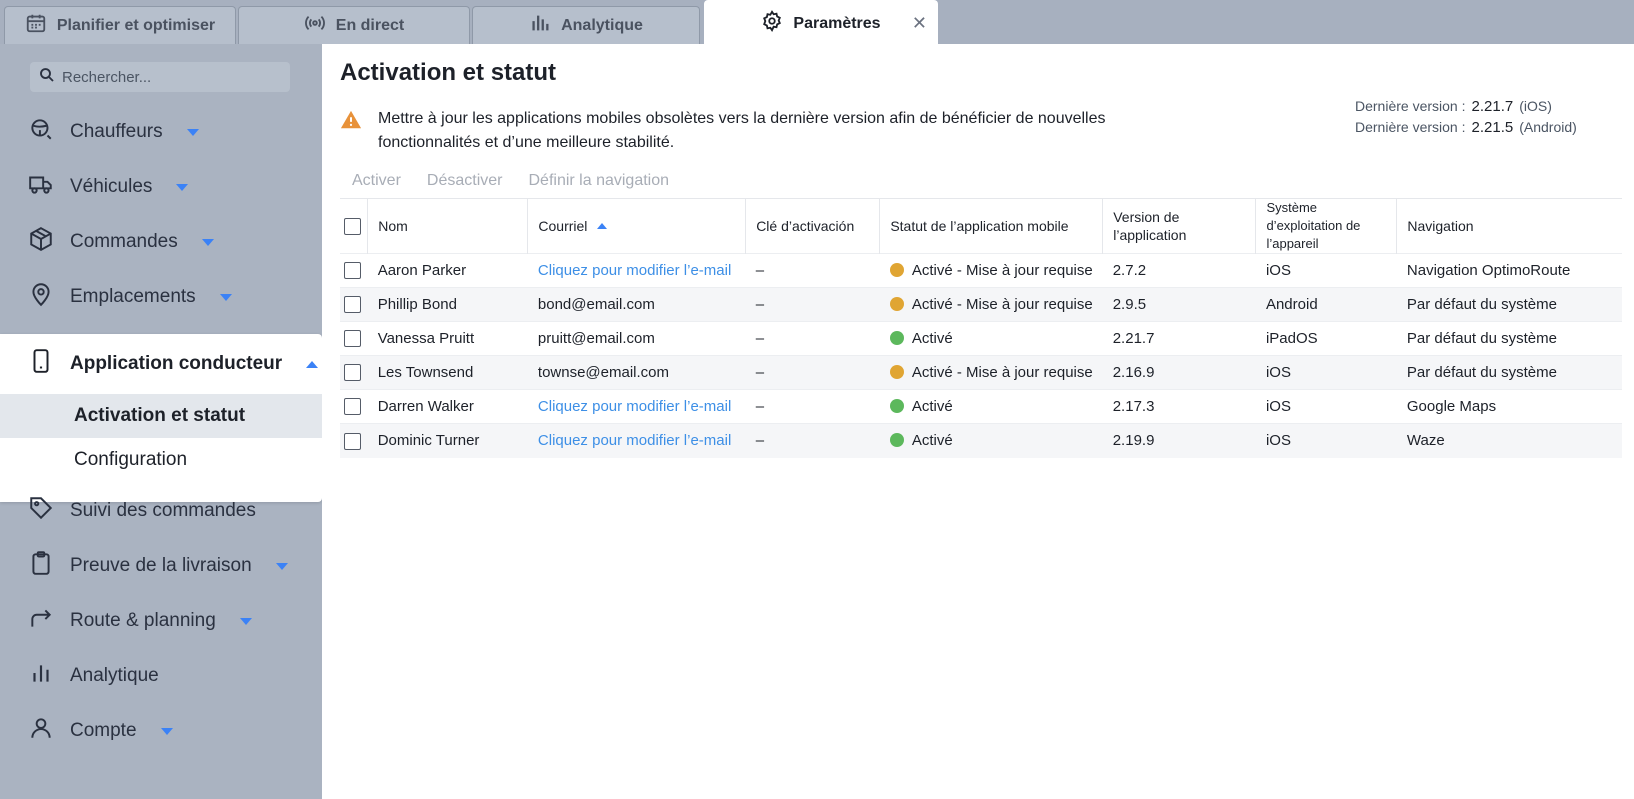 The height and width of the screenshot is (799, 1634). I want to click on sidebar-item-label: Compte, so click(103, 730).